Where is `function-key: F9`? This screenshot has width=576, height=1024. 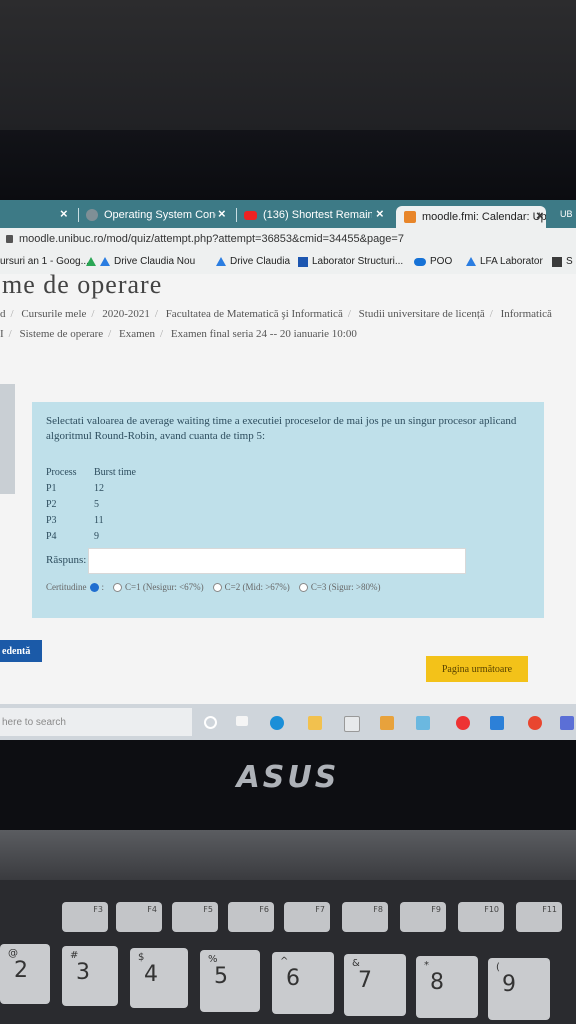 function-key: F9 is located at coordinates (423, 917).